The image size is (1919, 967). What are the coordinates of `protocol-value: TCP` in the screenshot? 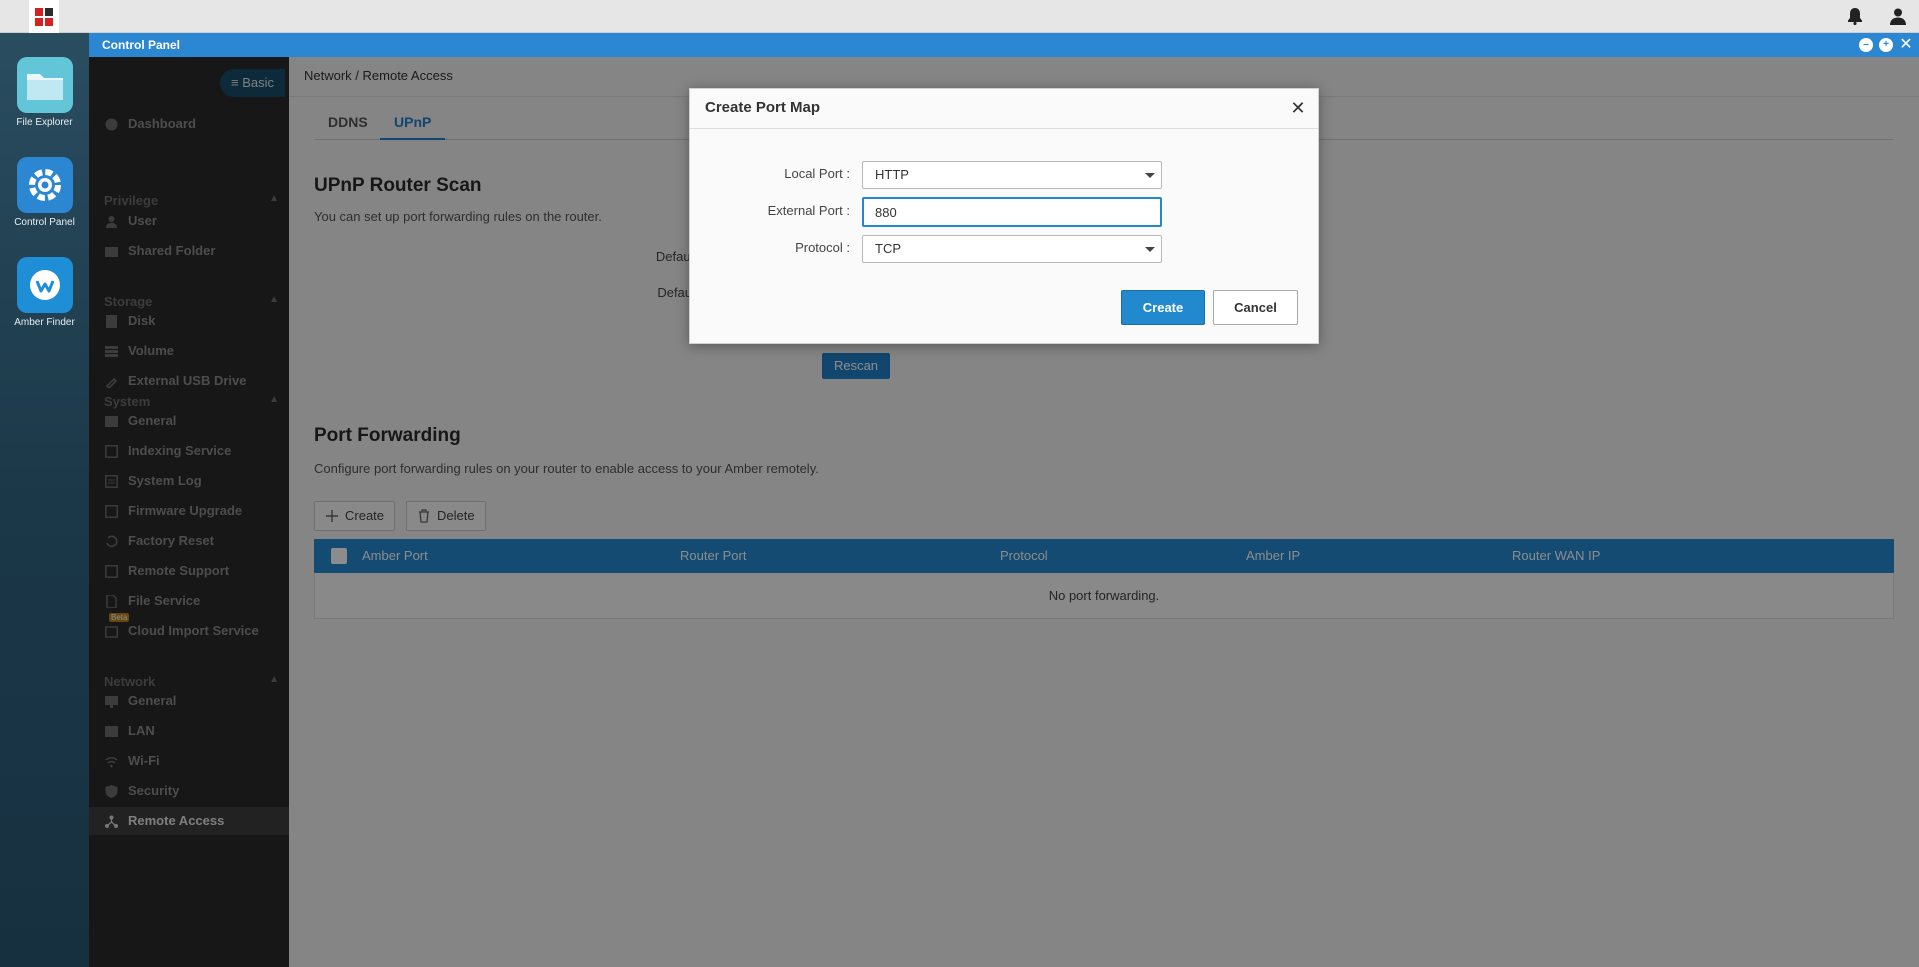 It's located at (888, 248).